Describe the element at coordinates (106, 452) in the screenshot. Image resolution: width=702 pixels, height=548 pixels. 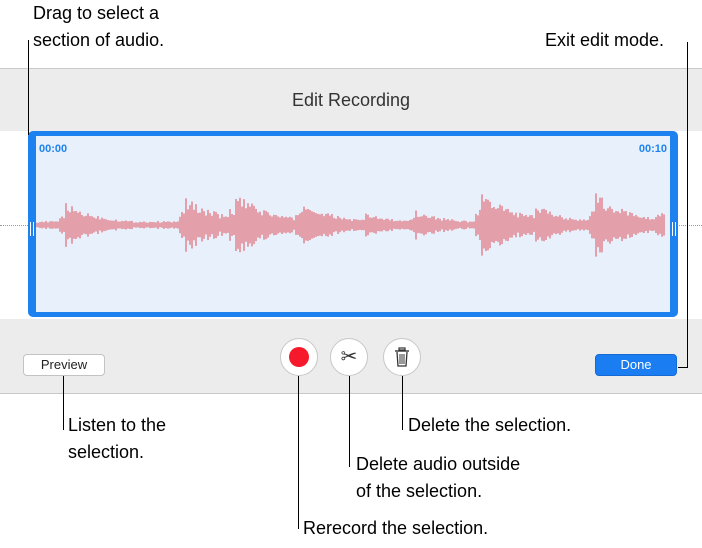
I see `callout-listen-line-2: selection.` at that location.